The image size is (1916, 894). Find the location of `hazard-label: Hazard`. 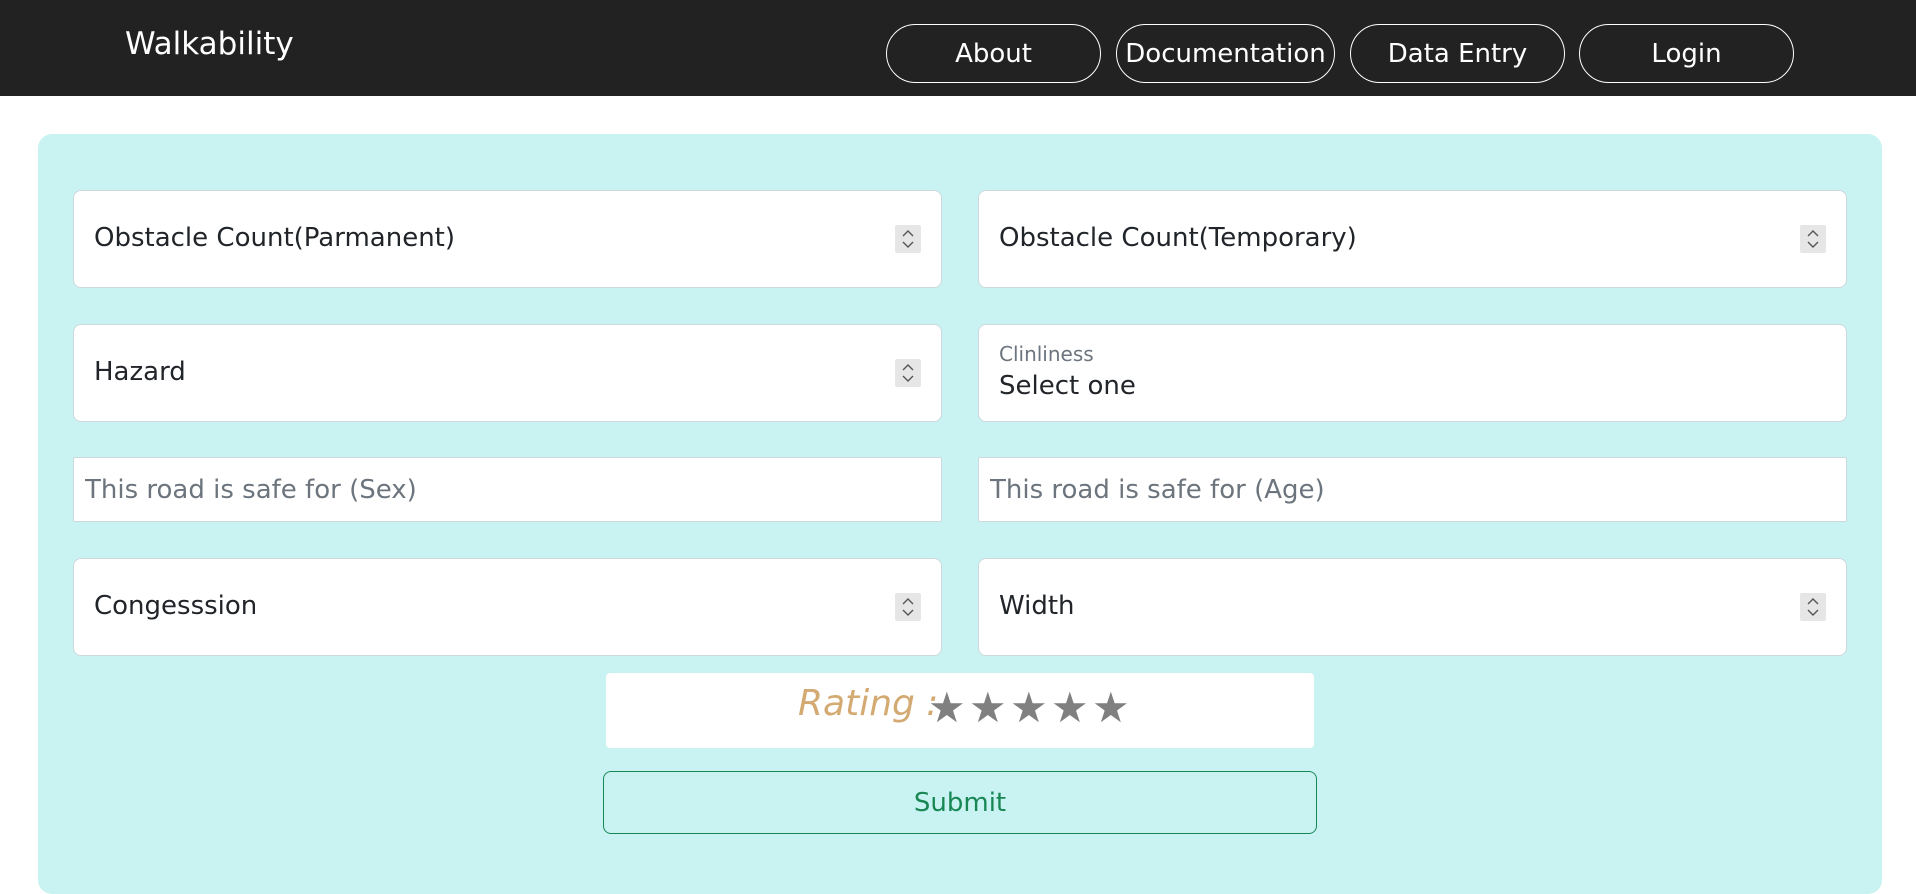

hazard-label: Hazard is located at coordinates (140, 372).